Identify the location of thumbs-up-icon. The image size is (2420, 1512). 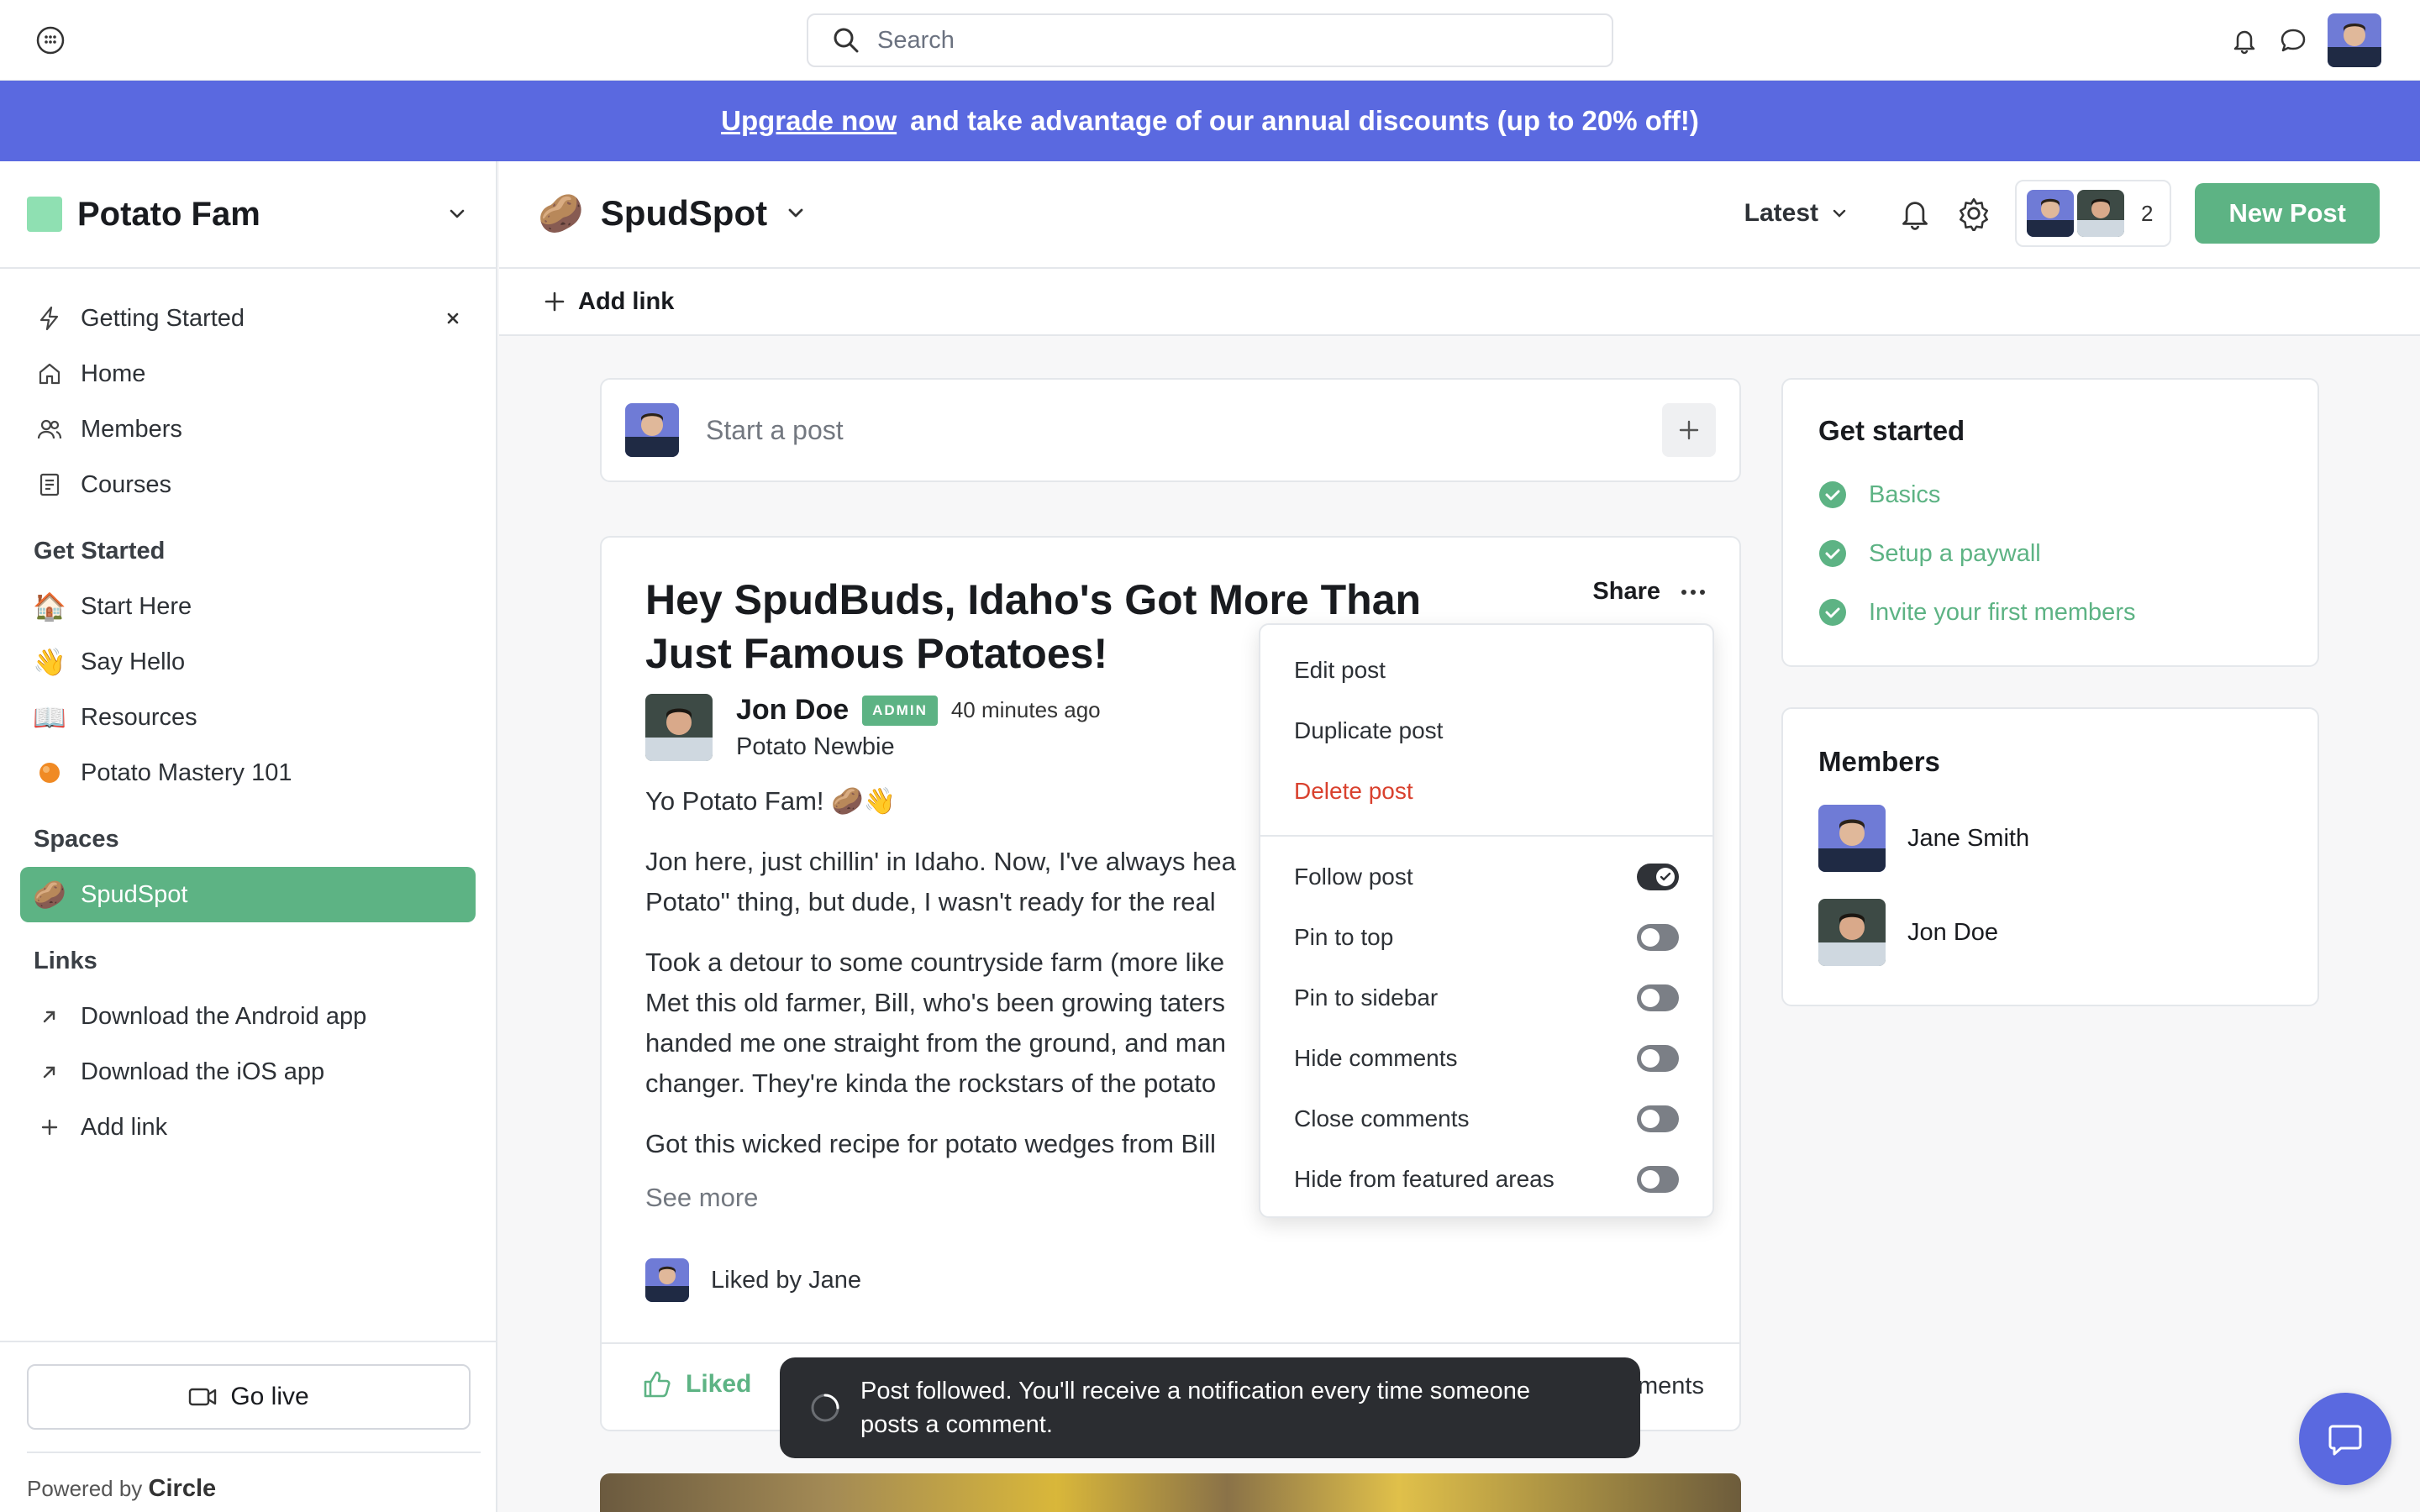
(657, 1384).